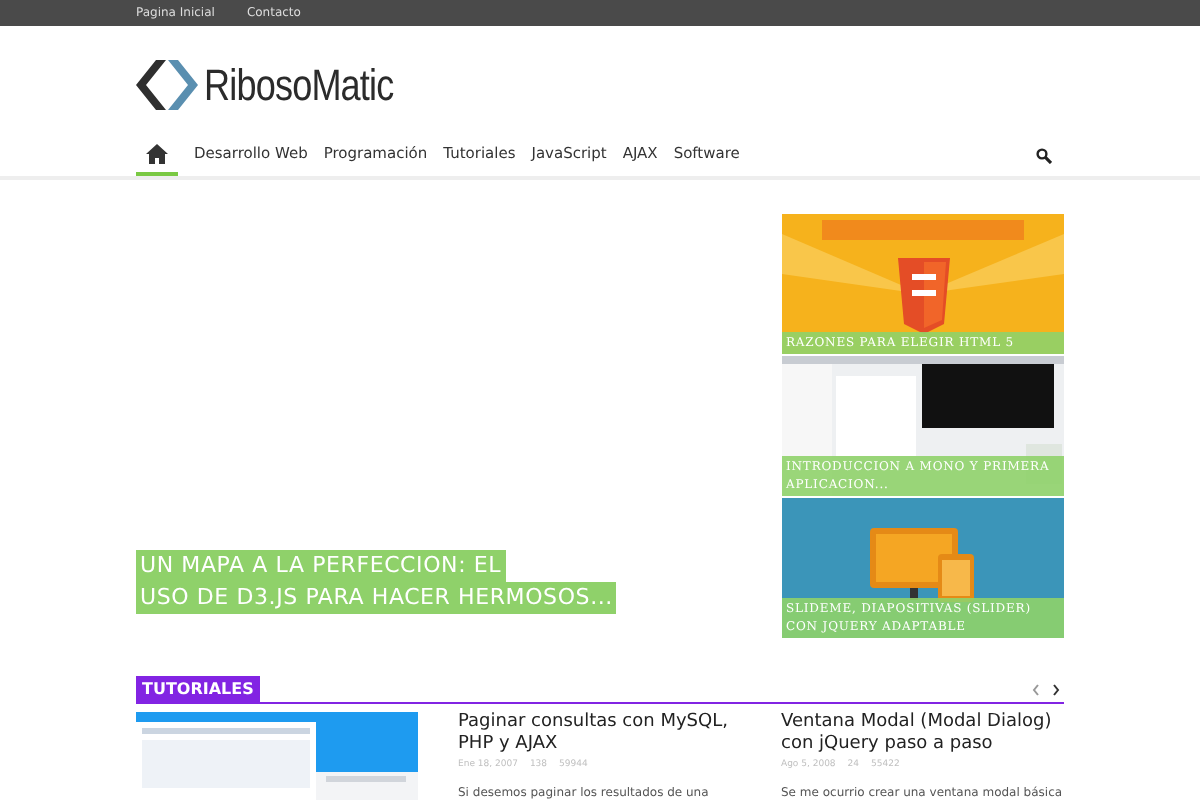  What do you see at coordinates (198, 689) in the screenshot?
I see `section-title: TUTORIALES` at bounding box center [198, 689].